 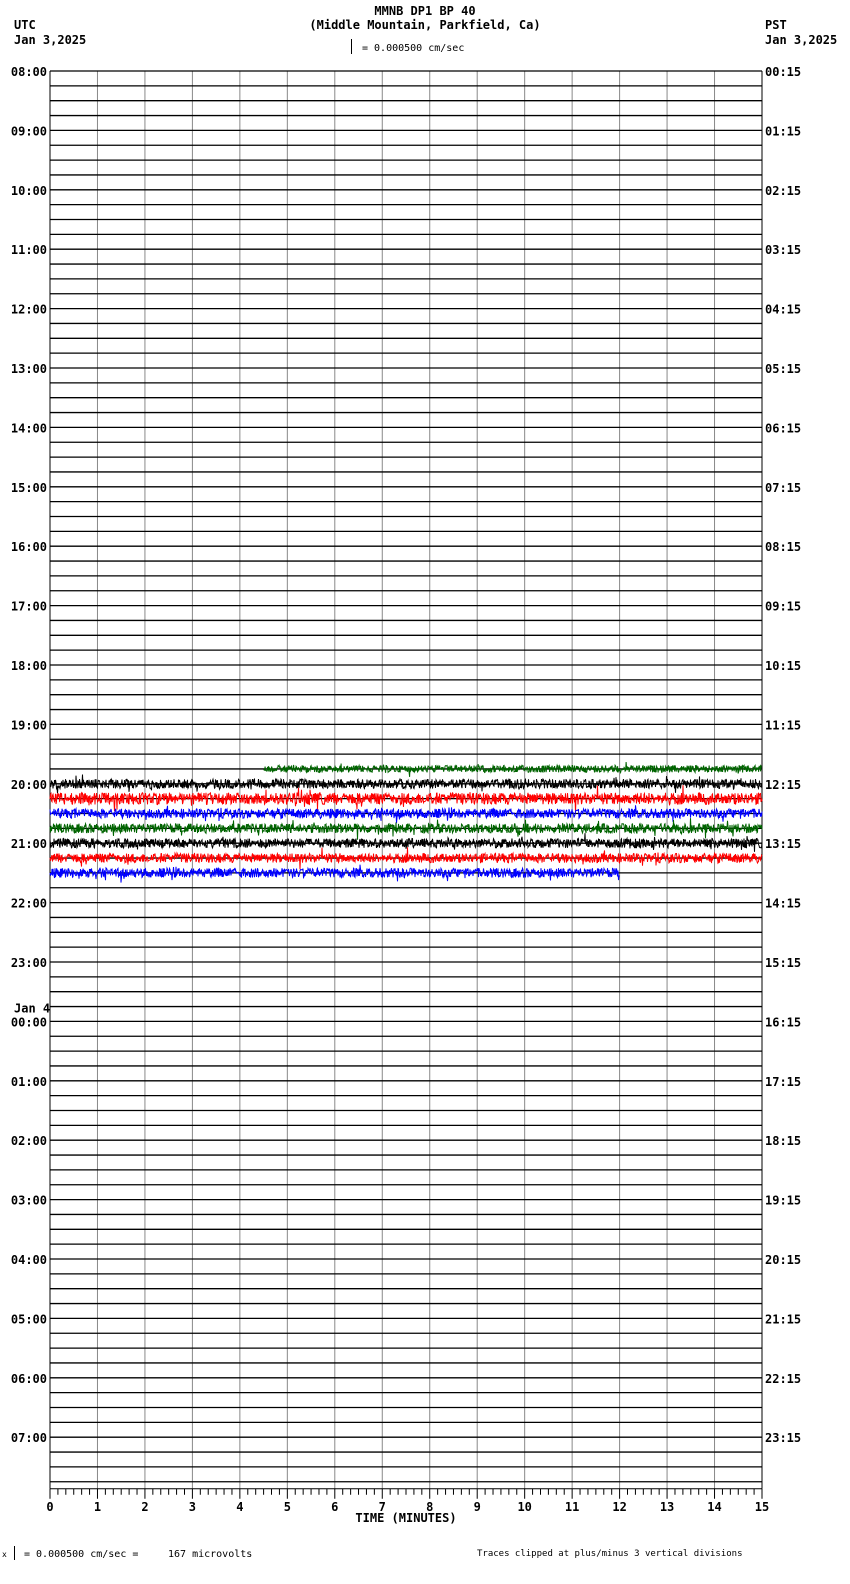 What do you see at coordinates (29, 369) in the screenshot?
I see `utc-hour-label: 13:00` at bounding box center [29, 369].